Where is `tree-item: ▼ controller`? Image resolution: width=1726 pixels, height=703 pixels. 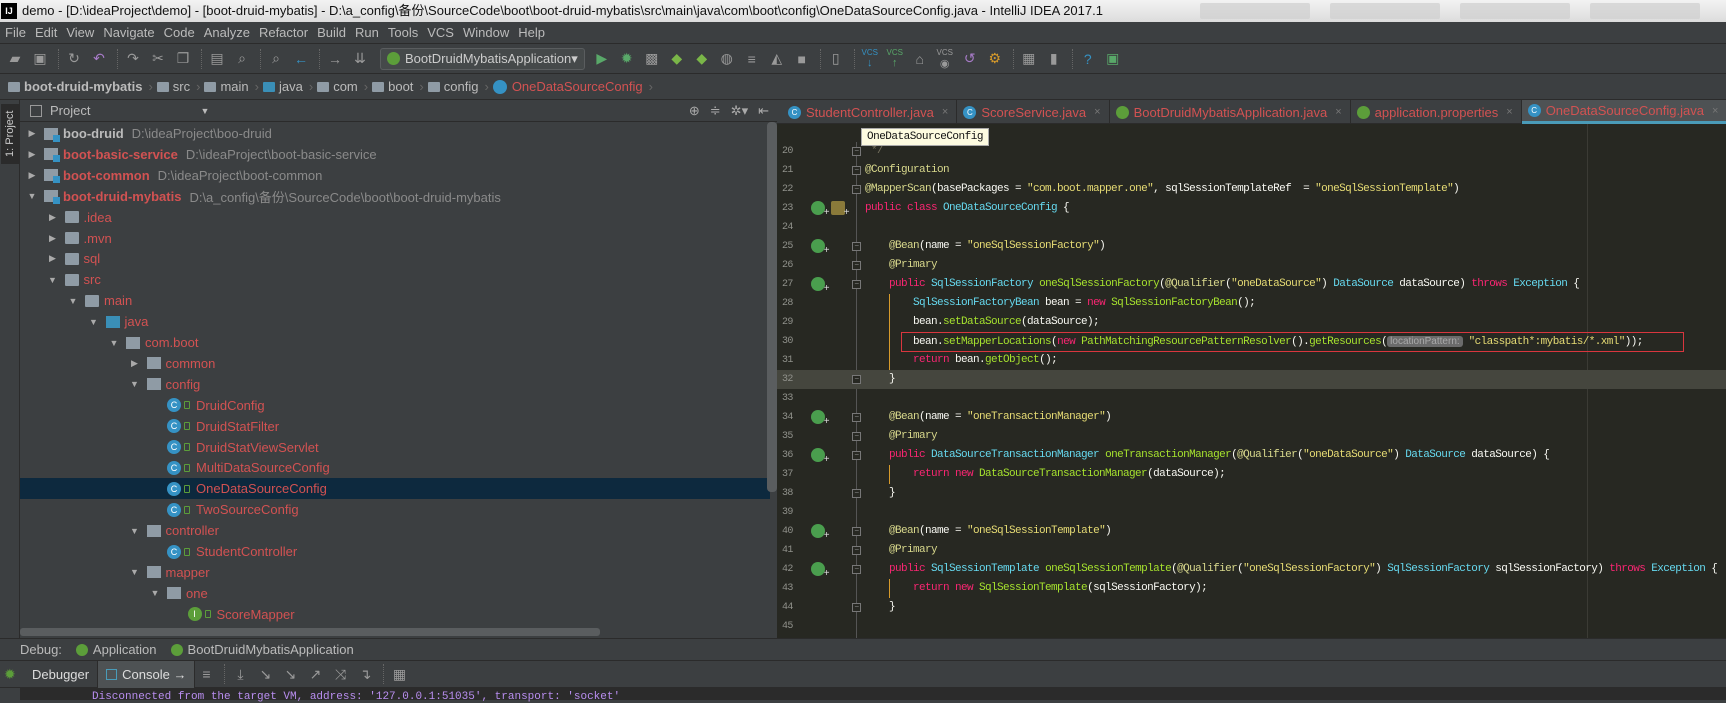 tree-item: ▼ controller is located at coordinates (395, 530).